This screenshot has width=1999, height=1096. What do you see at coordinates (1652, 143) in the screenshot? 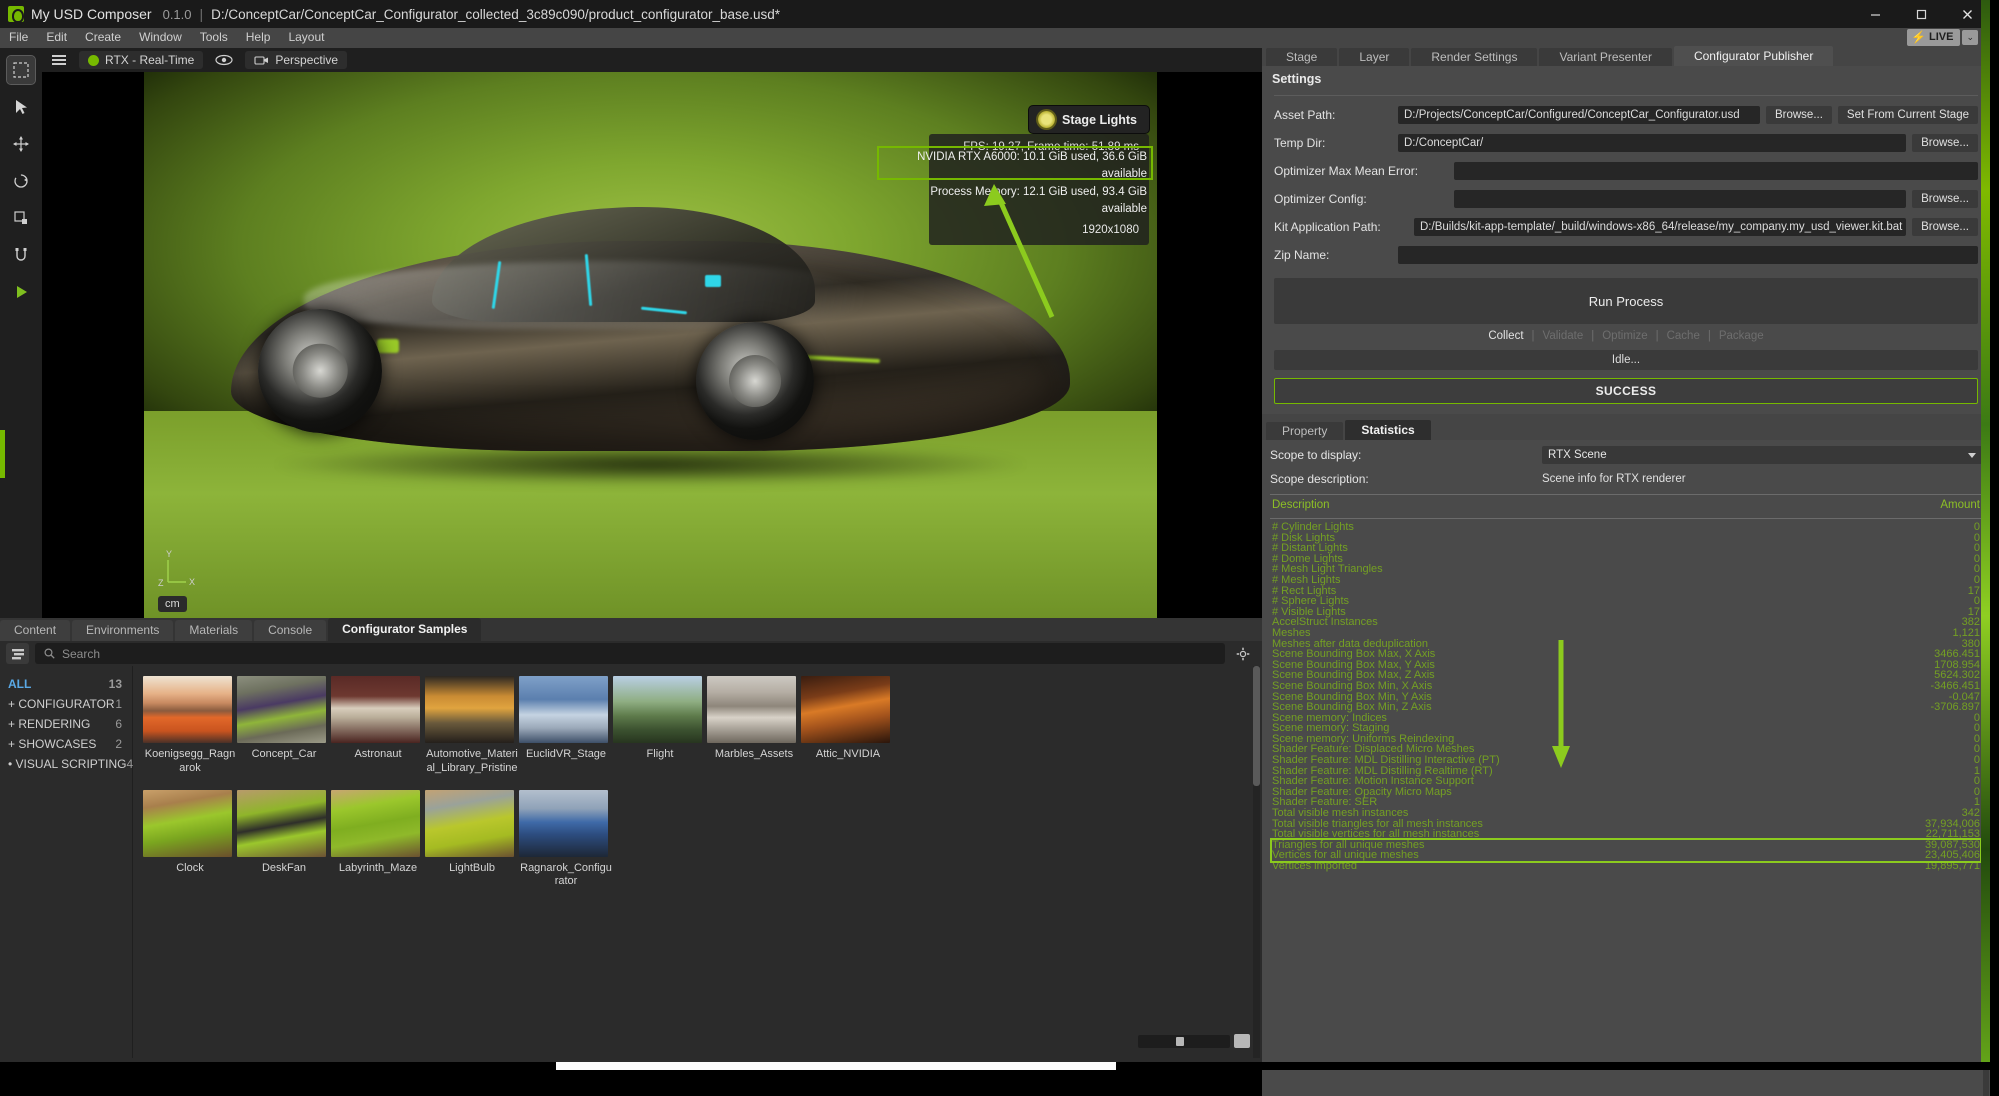
I see `temp-dir-input: D:/ConceptCar/` at bounding box center [1652, 143].